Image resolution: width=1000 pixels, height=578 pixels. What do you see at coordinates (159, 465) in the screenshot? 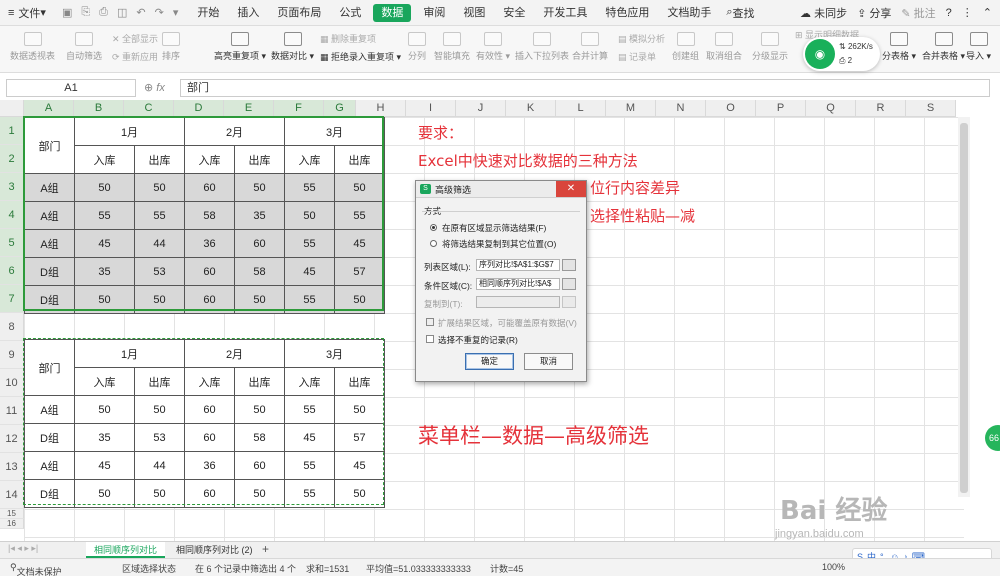
I see `table2-cell: 44` at bounding box center [159, 465].